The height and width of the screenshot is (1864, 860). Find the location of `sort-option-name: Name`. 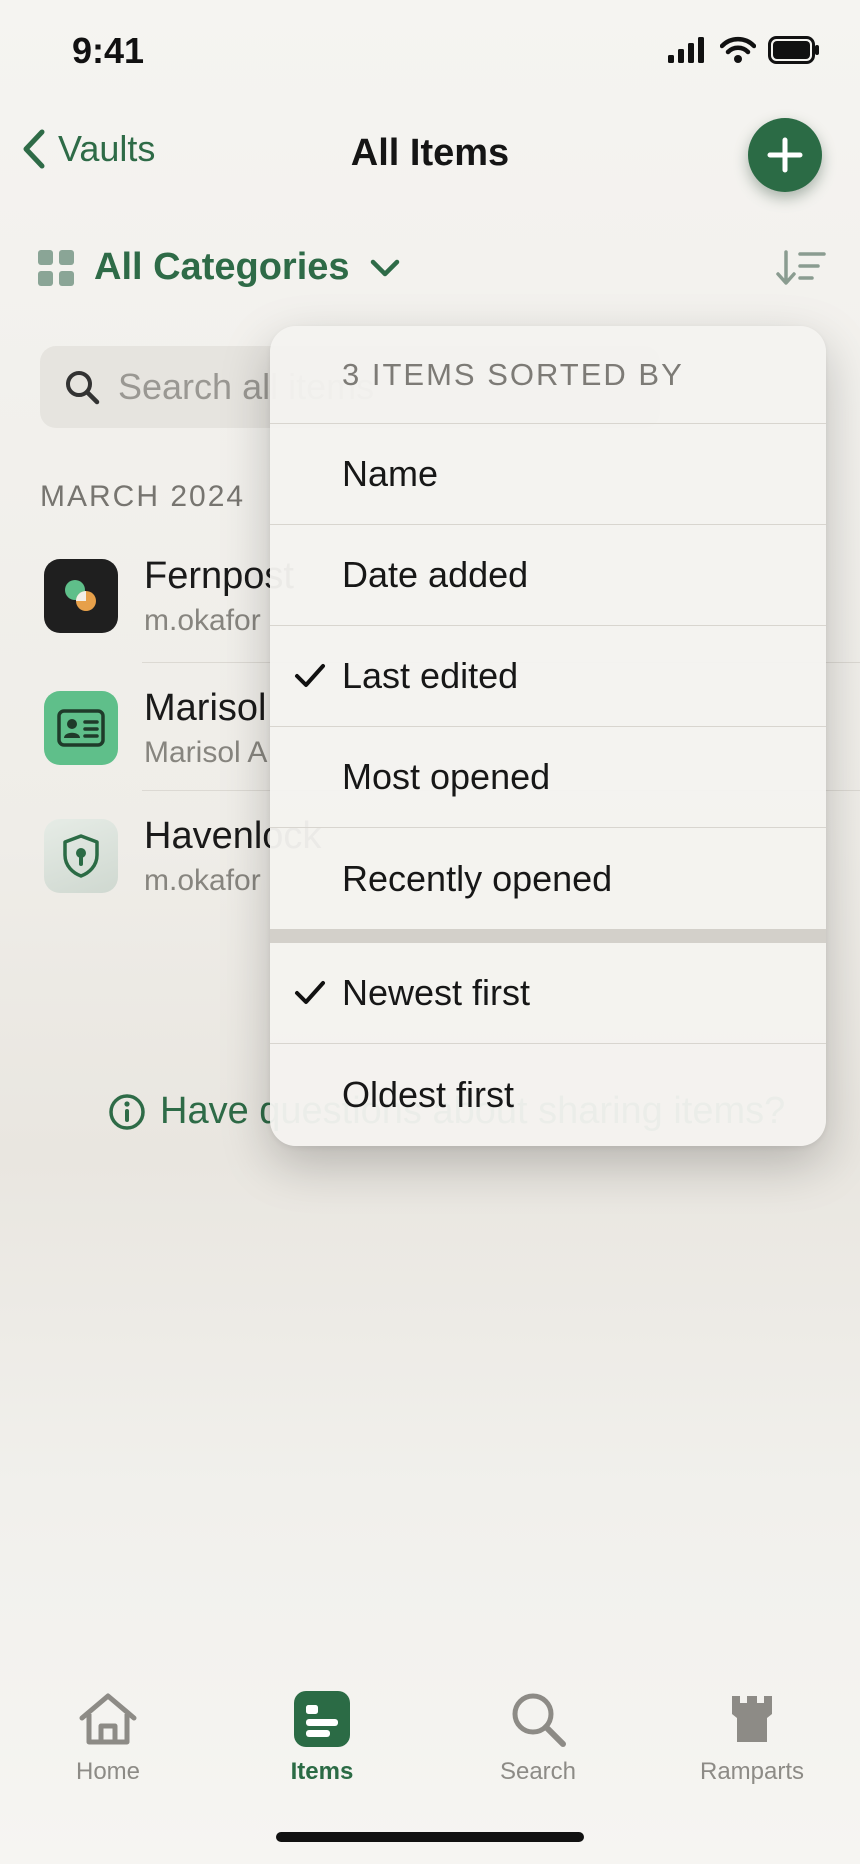

sort-option-name: Name is located at coordinates (548, 474).